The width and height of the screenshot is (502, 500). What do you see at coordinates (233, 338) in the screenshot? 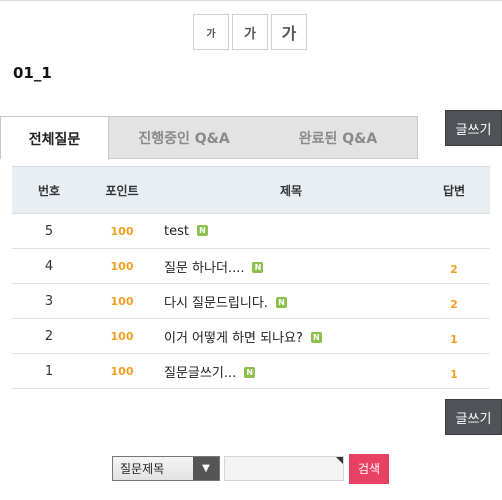
I see `row-title-link: 이거 어떻게 하면 되나요?` at bounding box center [233, 338].